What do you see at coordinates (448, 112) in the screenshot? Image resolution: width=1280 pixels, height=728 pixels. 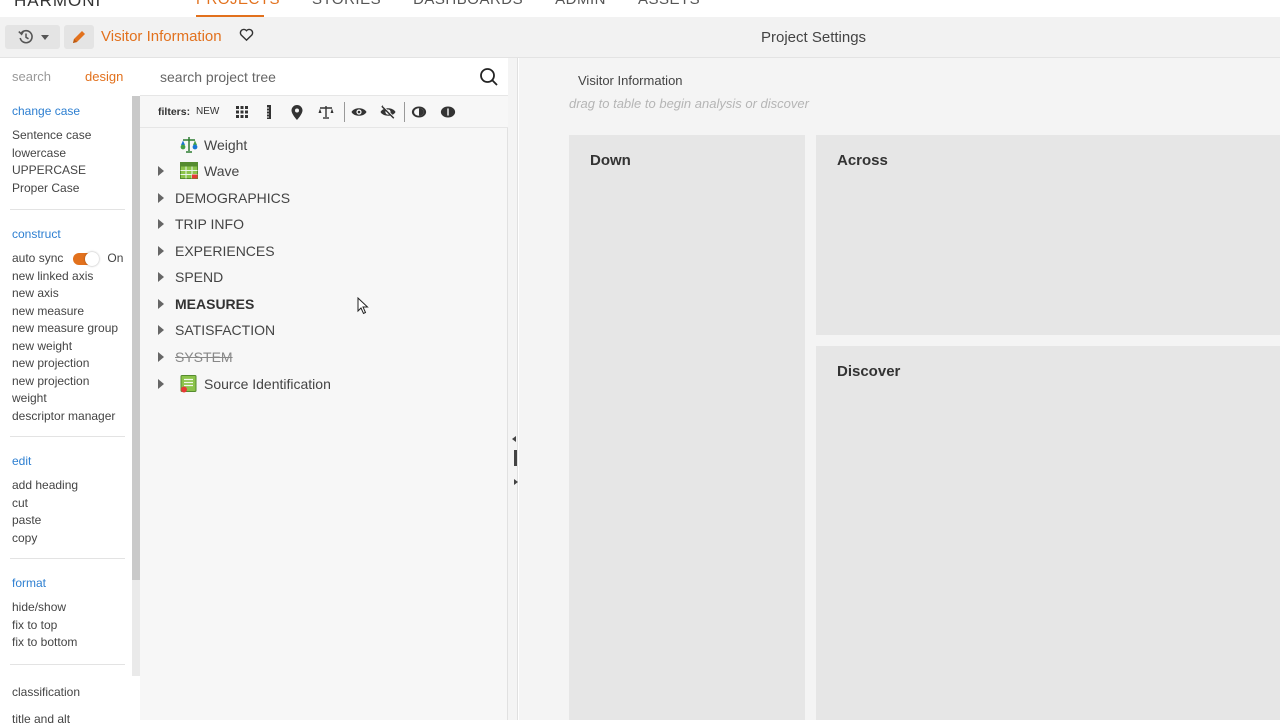 I see `contrast-full-icon` at bounding box center [448, 112].